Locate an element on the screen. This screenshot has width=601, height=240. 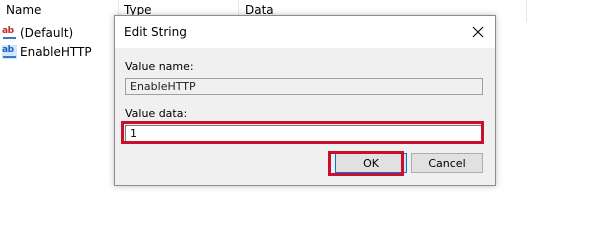
list-item-default: ab (Default) is located at coordinates (37, 33).